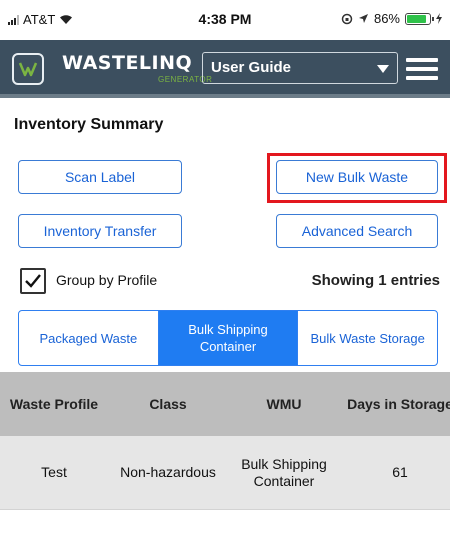 The height and width of the screenshot is (536, 450). Describe the element at coordinates (284, 472) in the screenshot. I see `cell-wmu: Bulk Shipping Container` at that location.